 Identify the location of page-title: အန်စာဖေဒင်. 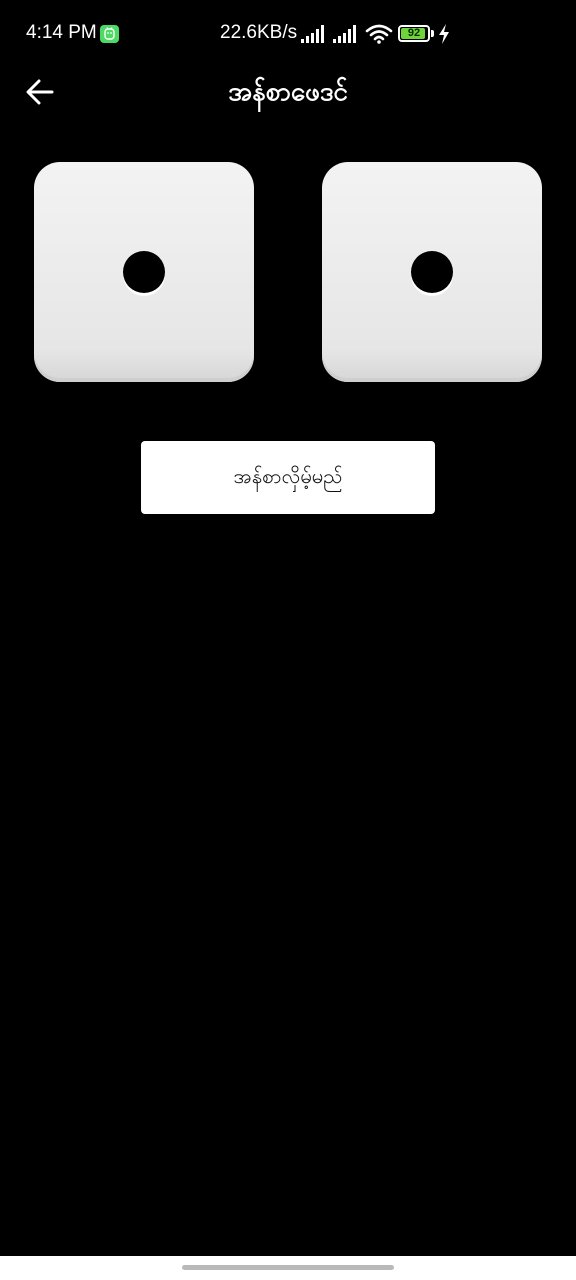
(288, 92).